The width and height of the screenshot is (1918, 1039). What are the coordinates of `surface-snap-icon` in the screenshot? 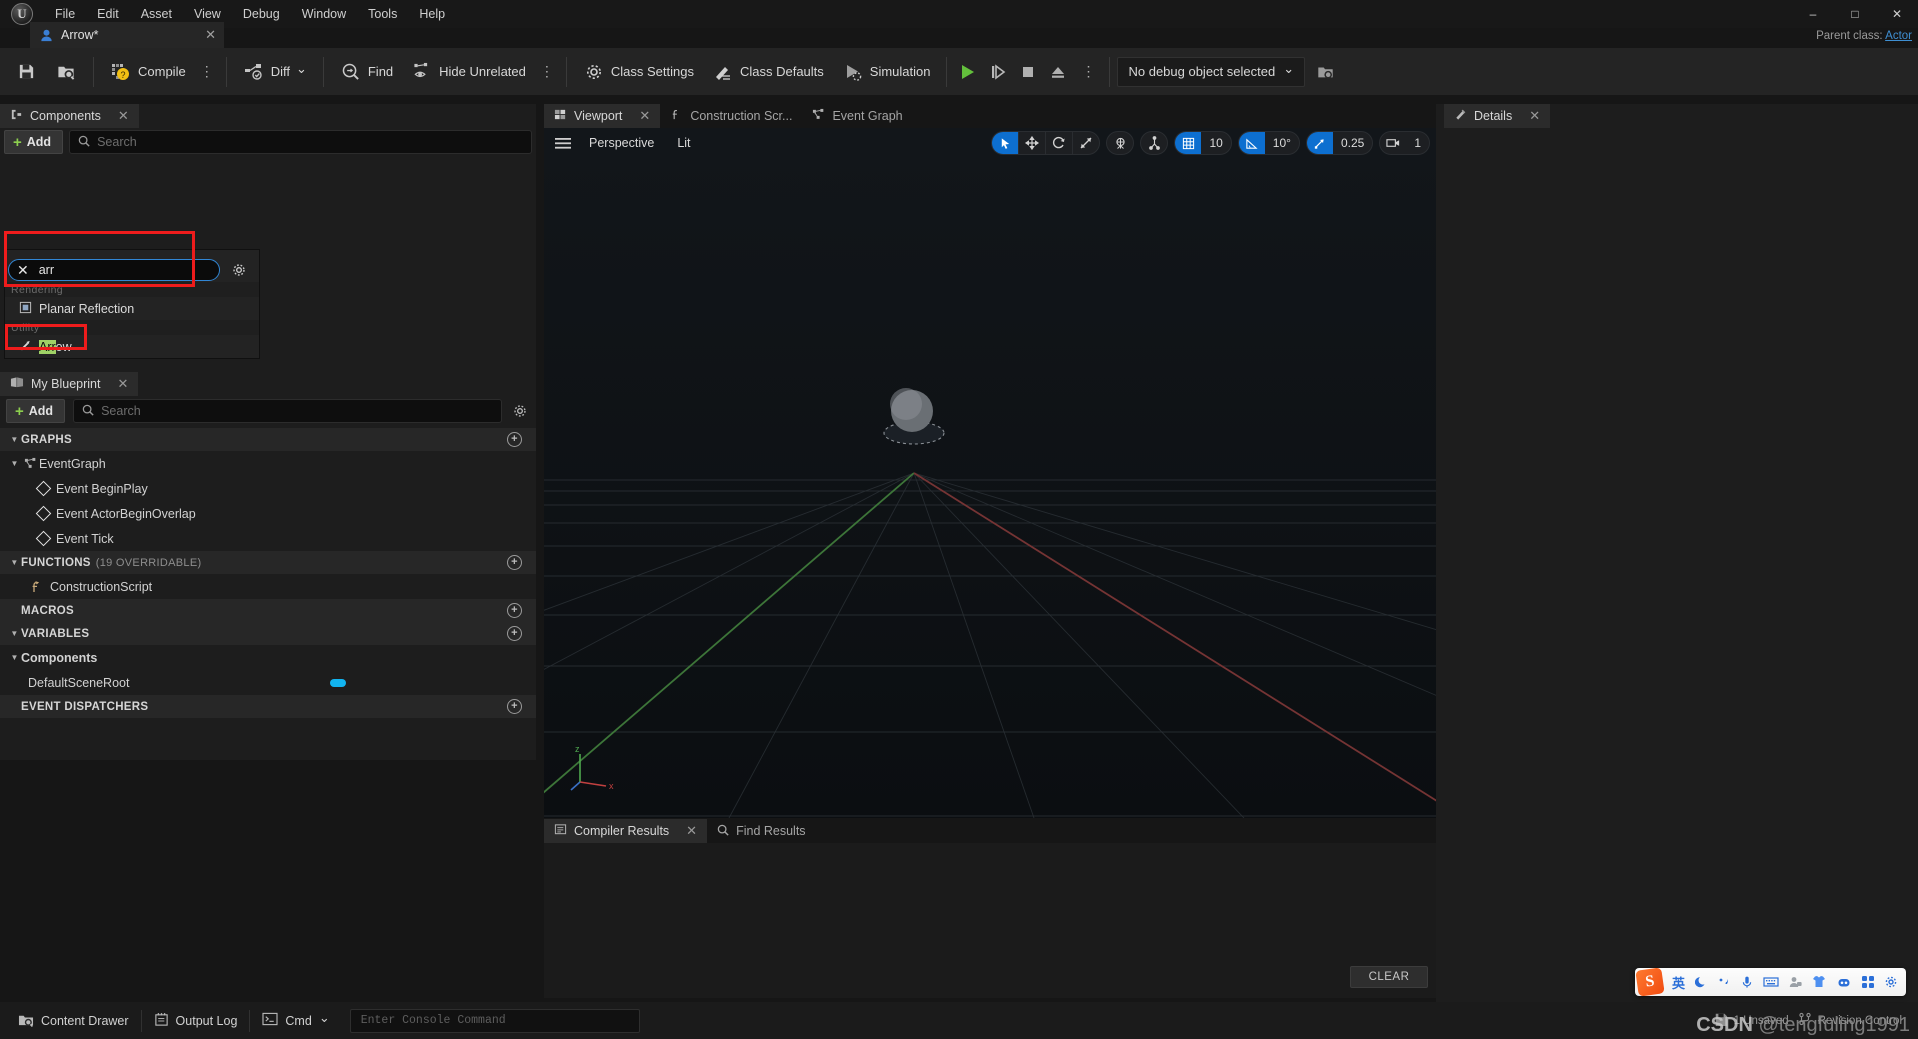 It's located at (1154, 143).